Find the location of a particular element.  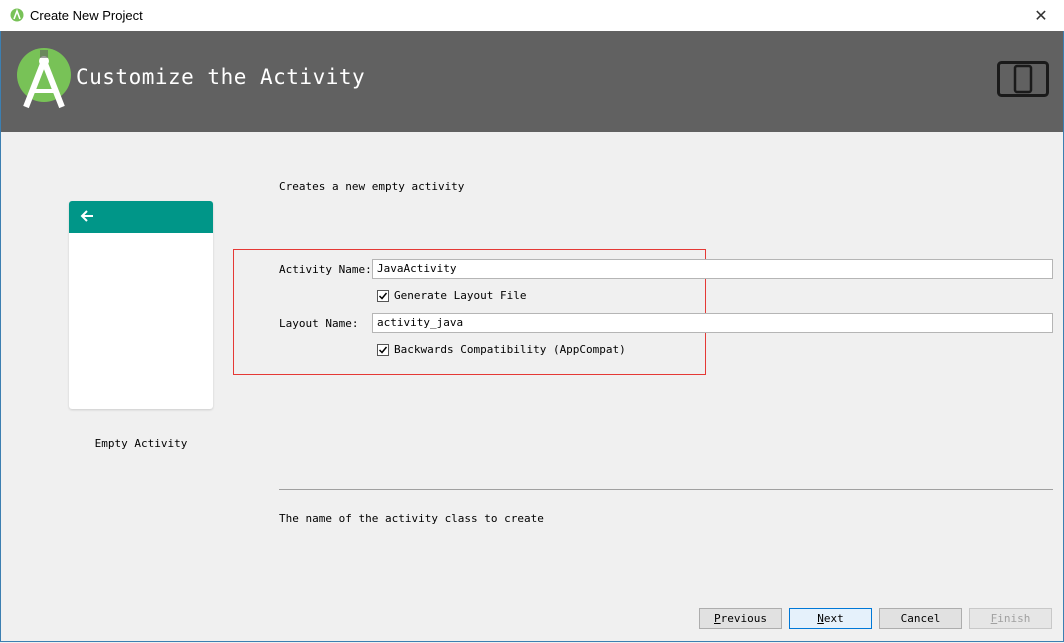

backwards-compat-checkbox is located at coordinates (383, 349).